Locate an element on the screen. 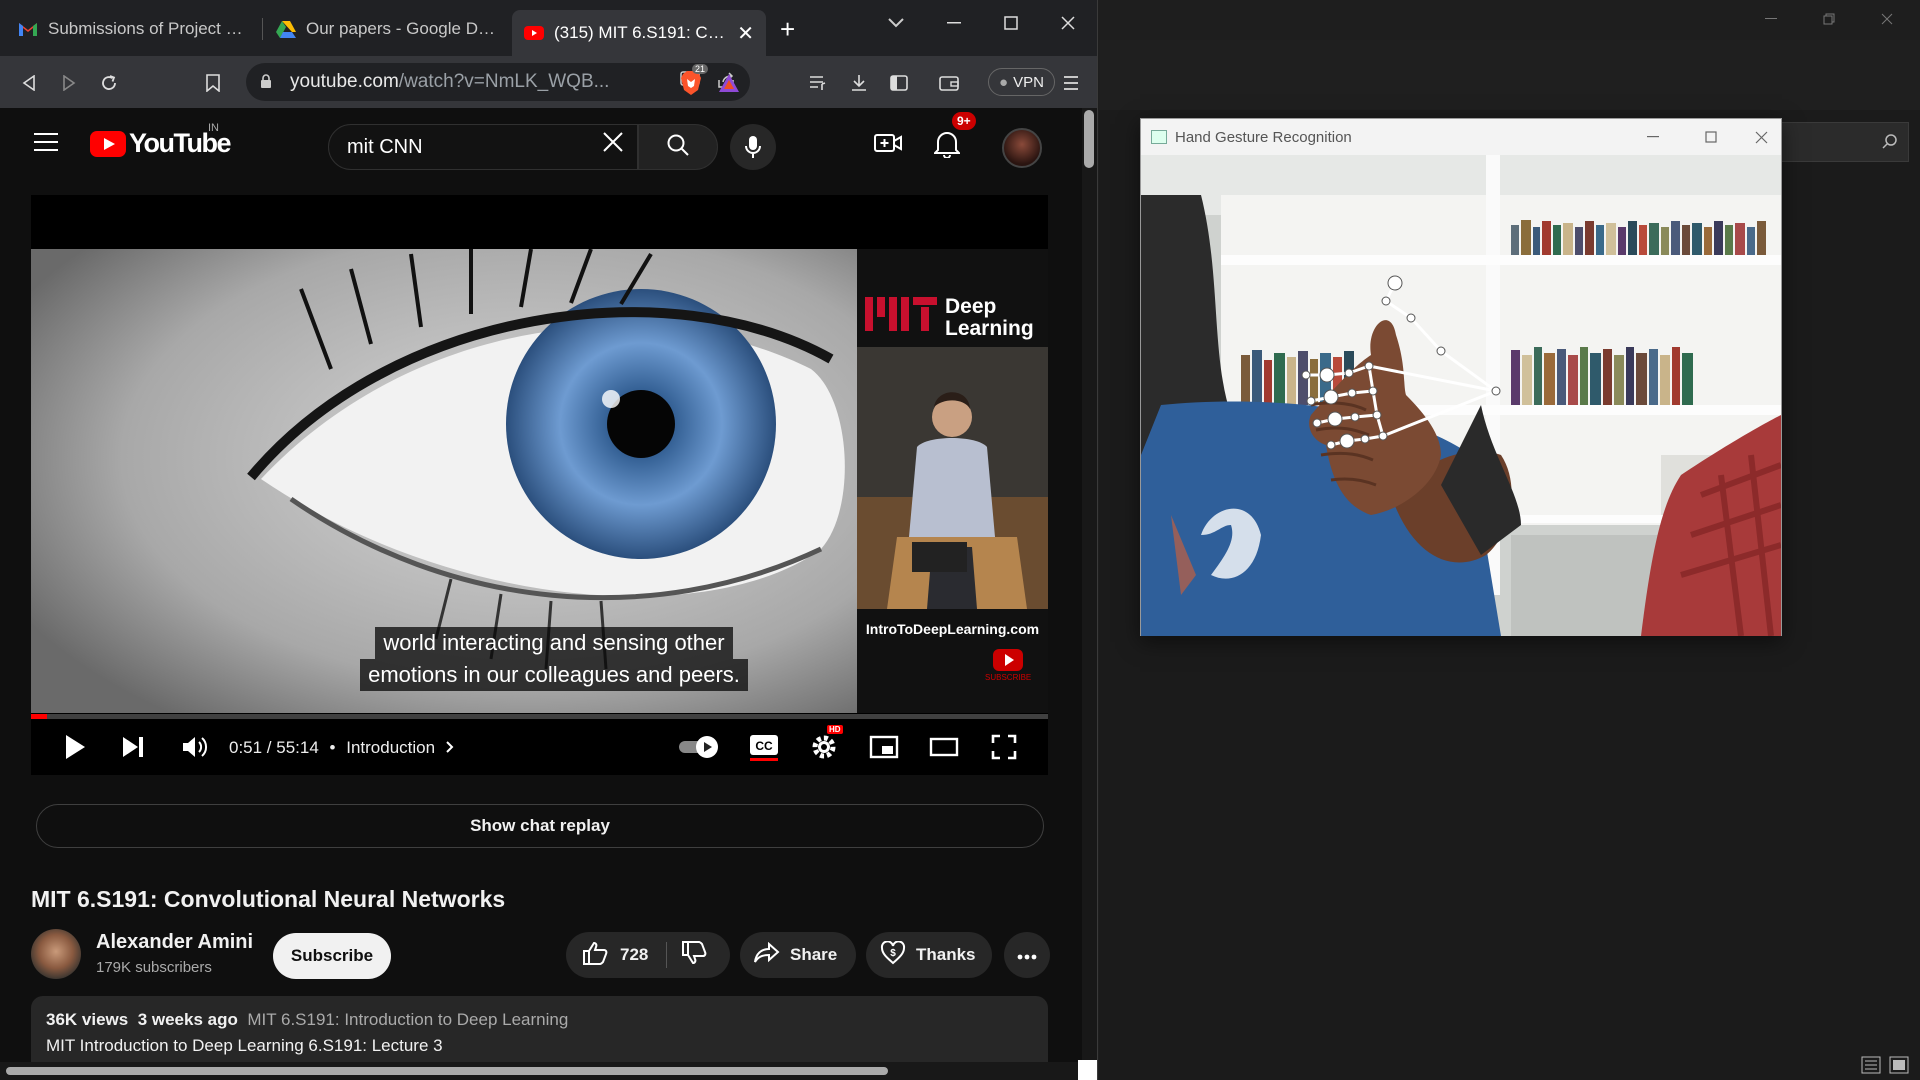 The height and width of the screenshot is (1080, 1920). maximize-button is located at coordinates (1011, 23).